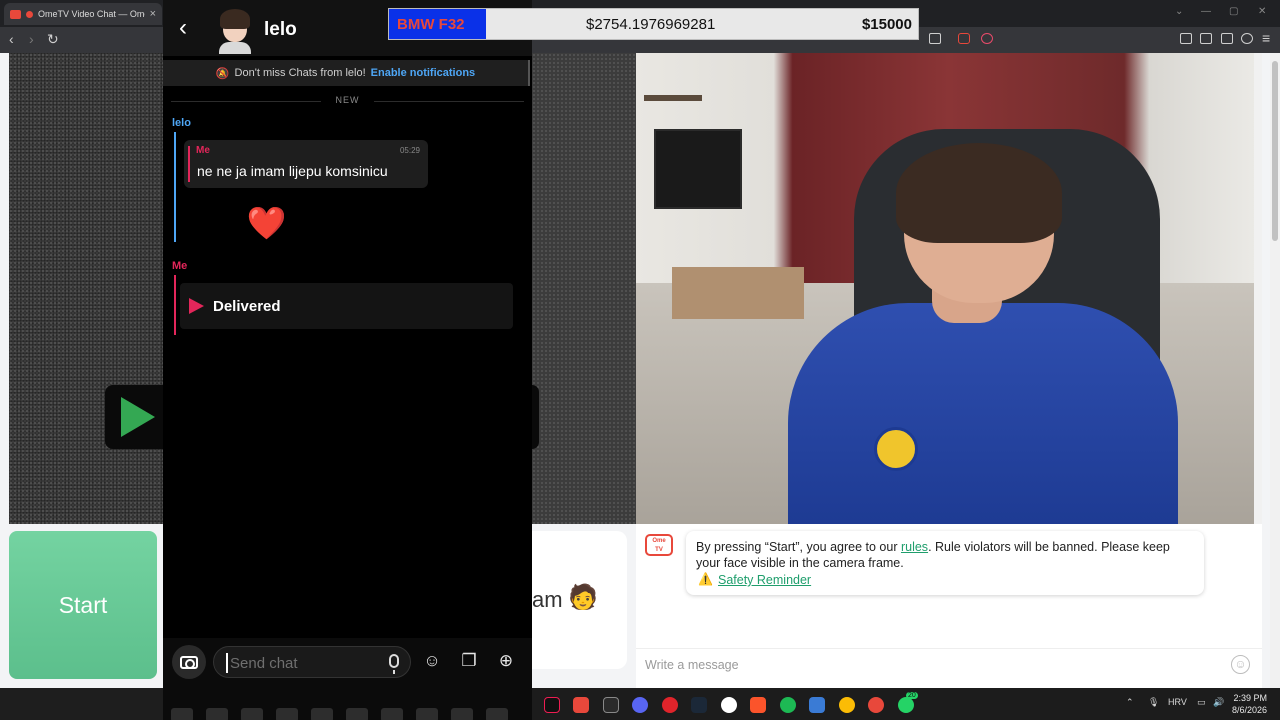 This screenshot has width=1280, height=720. I want to click on volume-icon: 🔊, so click(1218, 702).